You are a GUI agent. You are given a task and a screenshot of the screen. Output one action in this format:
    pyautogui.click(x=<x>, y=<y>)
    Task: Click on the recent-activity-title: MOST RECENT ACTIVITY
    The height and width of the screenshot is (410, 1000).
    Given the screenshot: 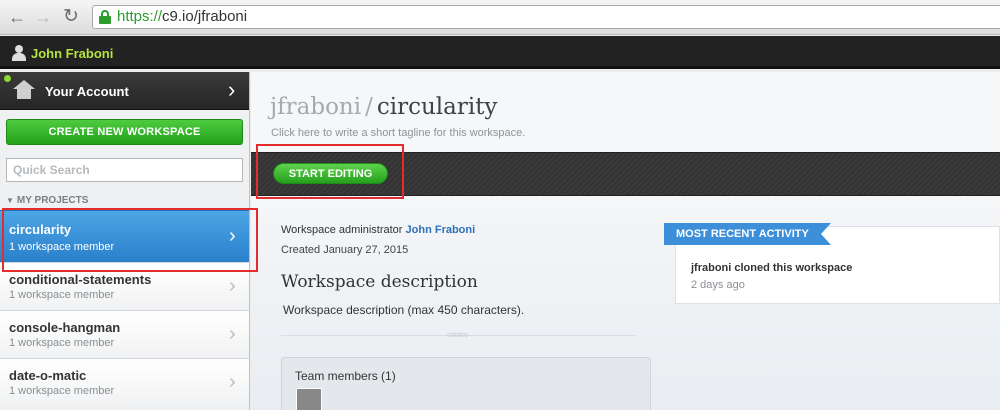 What is the action you would take?
    pyautogui.click(x=747, y=234)
    